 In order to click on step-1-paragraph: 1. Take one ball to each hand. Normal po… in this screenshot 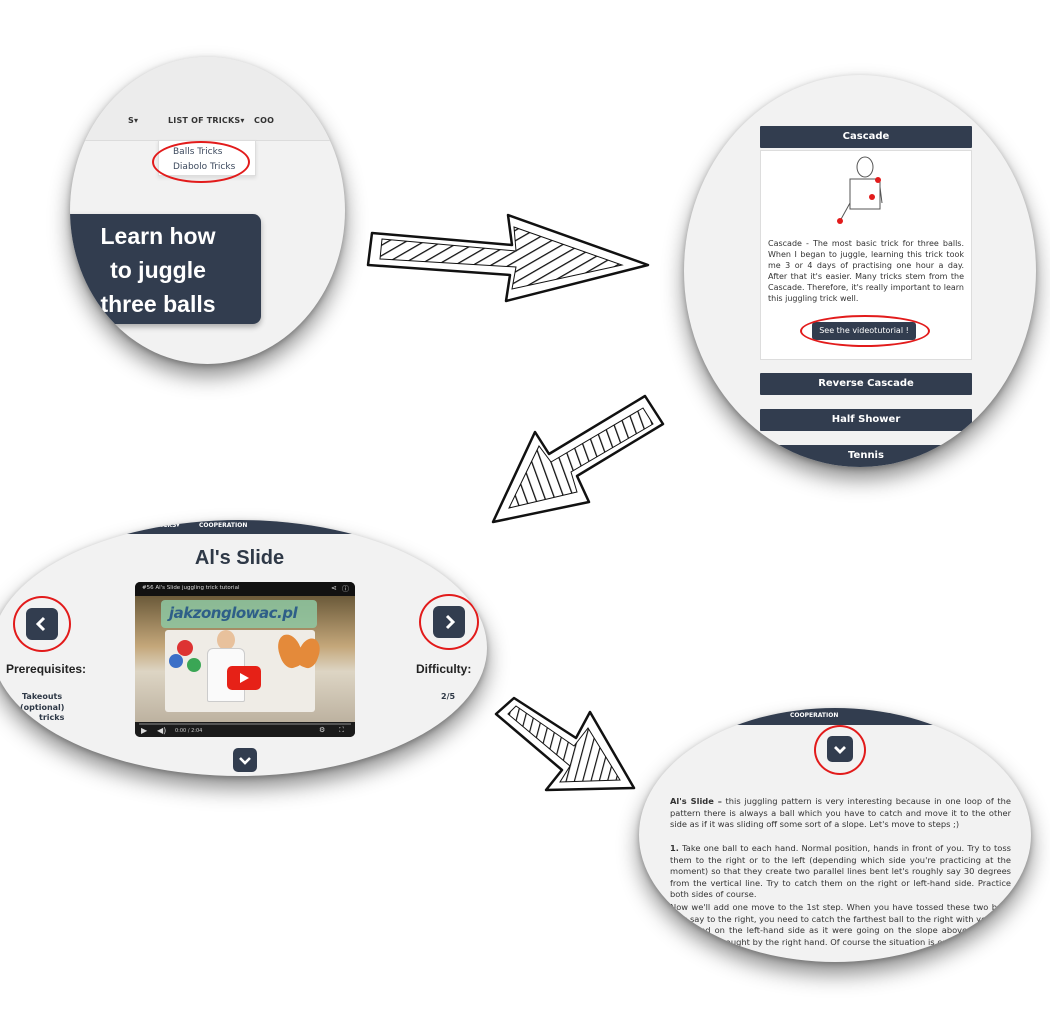, I will do `click(840, 872)`.